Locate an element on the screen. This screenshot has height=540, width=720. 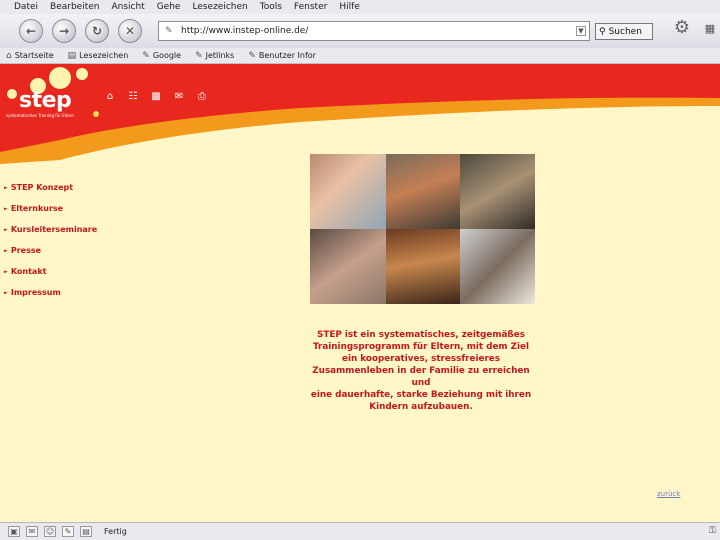
bookmark-benutzer-infor: ✎ Benutzer Infor is located at coordinates (282, 56).